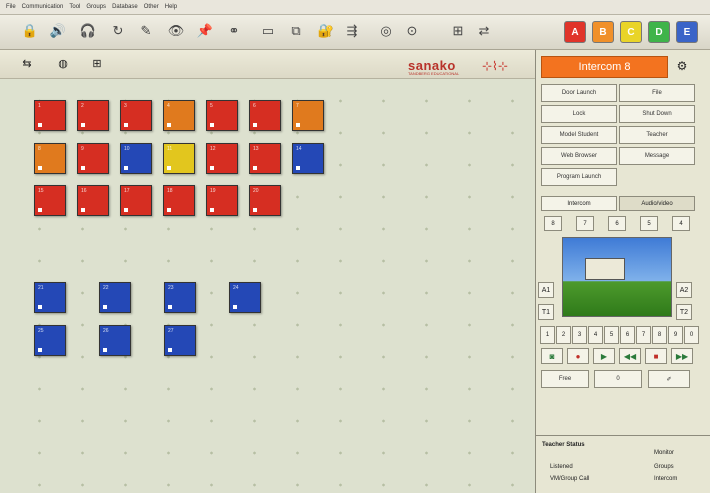 This screenshot has height=494, width=710. What do you see at coordinates (675, 335) in the screenshot?
I see `keypad-button: 9` at bounding box center [675, 335].